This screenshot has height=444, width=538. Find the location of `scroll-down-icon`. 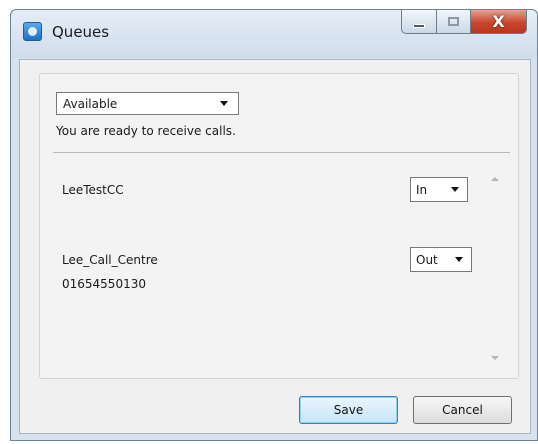

scroll-down-icon is located at coordinates (495, 358).